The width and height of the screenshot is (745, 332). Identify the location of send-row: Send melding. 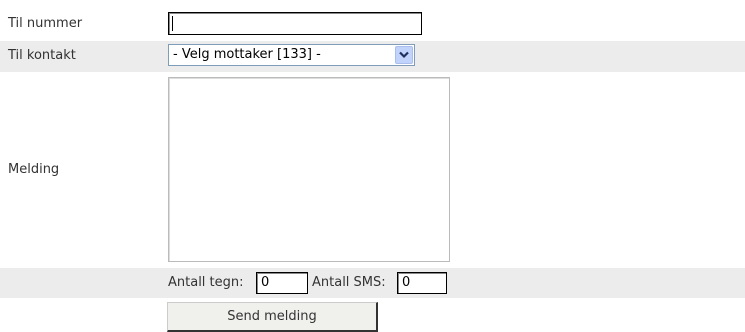
(372, 316).